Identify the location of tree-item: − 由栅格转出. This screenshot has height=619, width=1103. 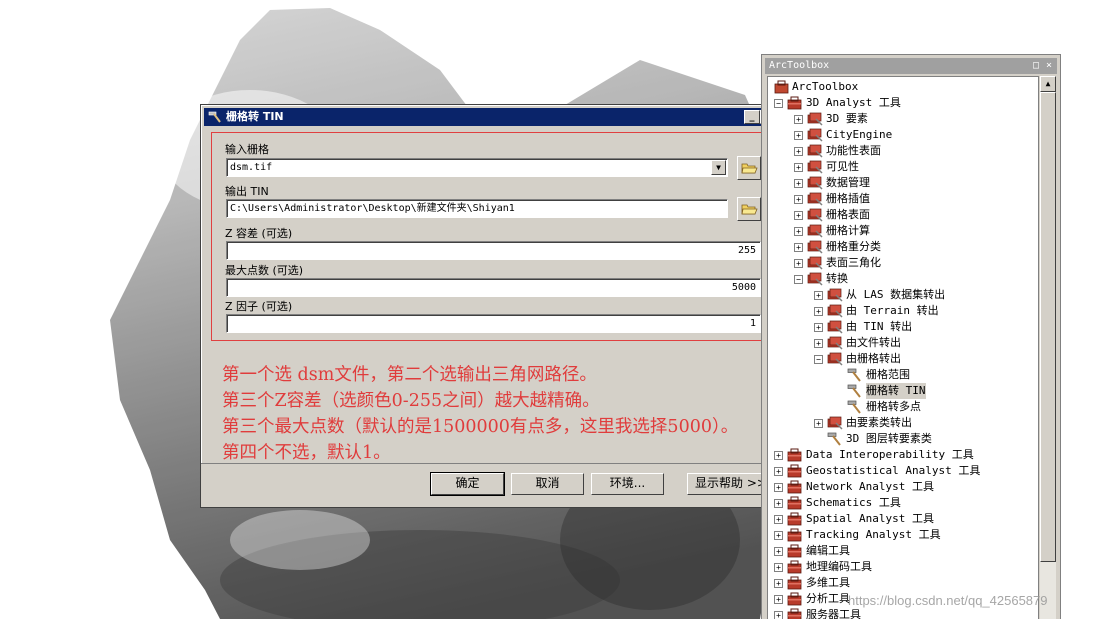
(903, 359).